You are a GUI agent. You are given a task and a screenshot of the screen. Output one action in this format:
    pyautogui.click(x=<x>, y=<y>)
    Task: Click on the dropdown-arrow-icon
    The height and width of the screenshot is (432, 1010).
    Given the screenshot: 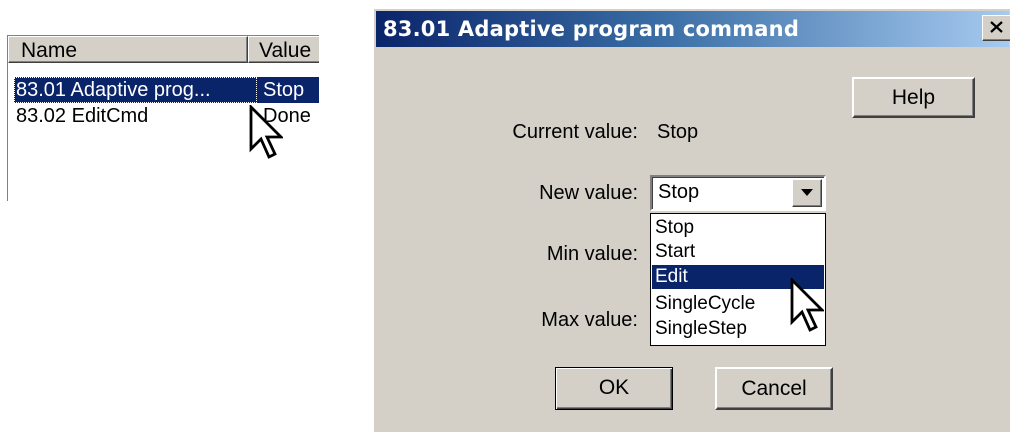 What is the action you would take?
    pyautogui.click(x=807, y=192)
    